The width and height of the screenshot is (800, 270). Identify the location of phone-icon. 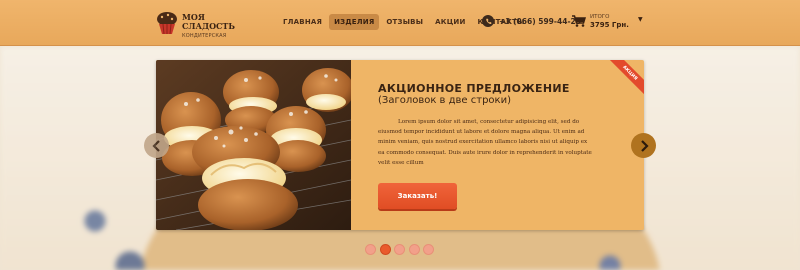
(488, 21).